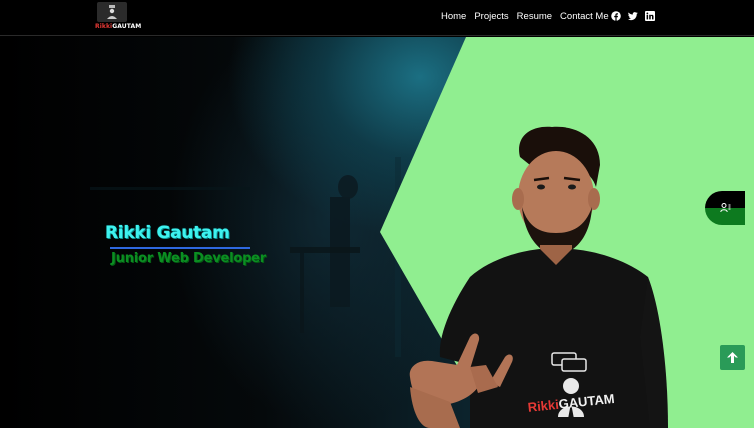  What do you see at coordinates (167, 233) in the screenshot?
I see `hero-name: Rikki Gautam` at bounding box center [167, 233].